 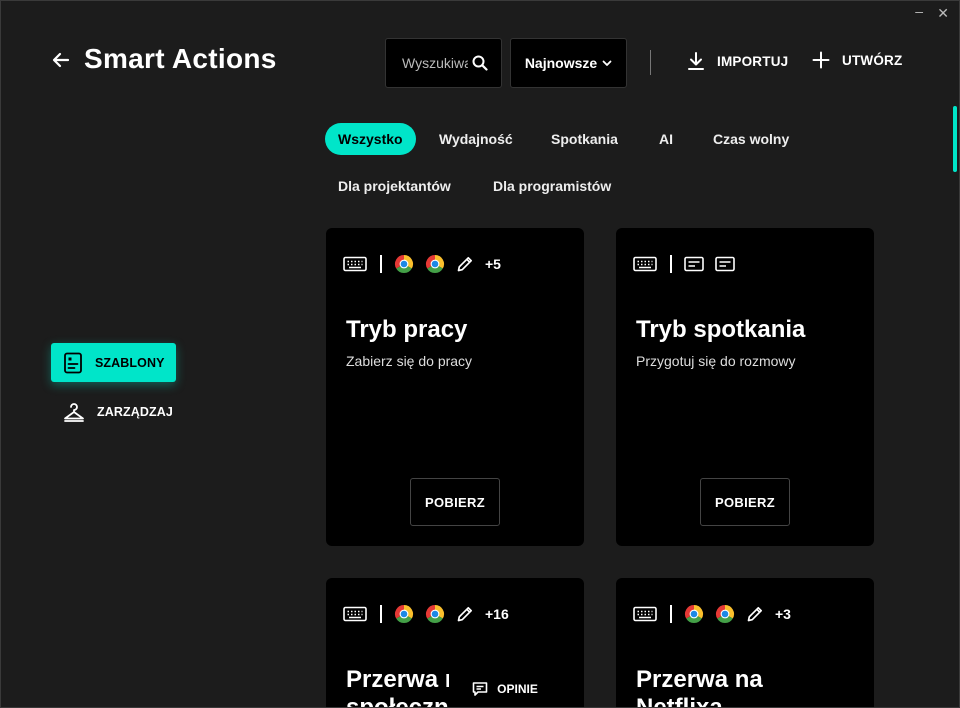 I want to click on import-button-label: IMPORTUJ, so click(x=753, y=61).